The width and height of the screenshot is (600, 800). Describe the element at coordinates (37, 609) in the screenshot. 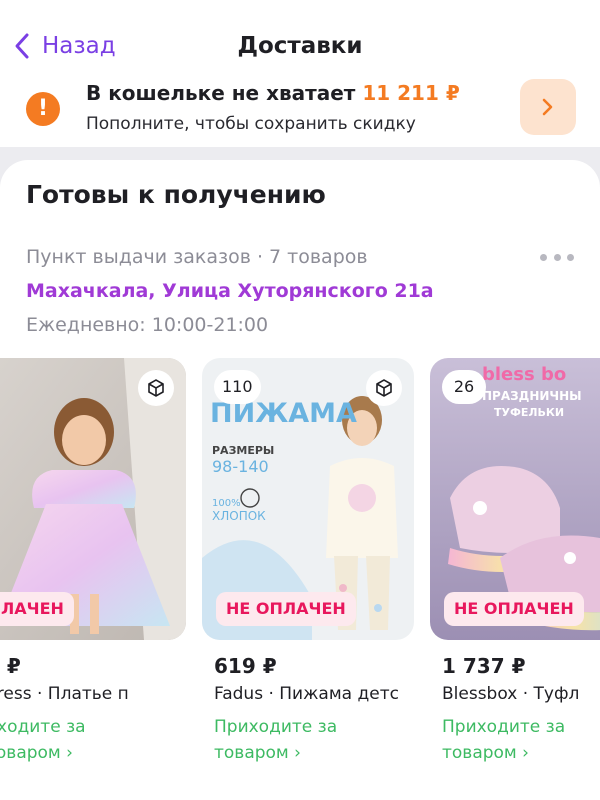

I see `status-badge: ОПЛАЧЕН` at that location.